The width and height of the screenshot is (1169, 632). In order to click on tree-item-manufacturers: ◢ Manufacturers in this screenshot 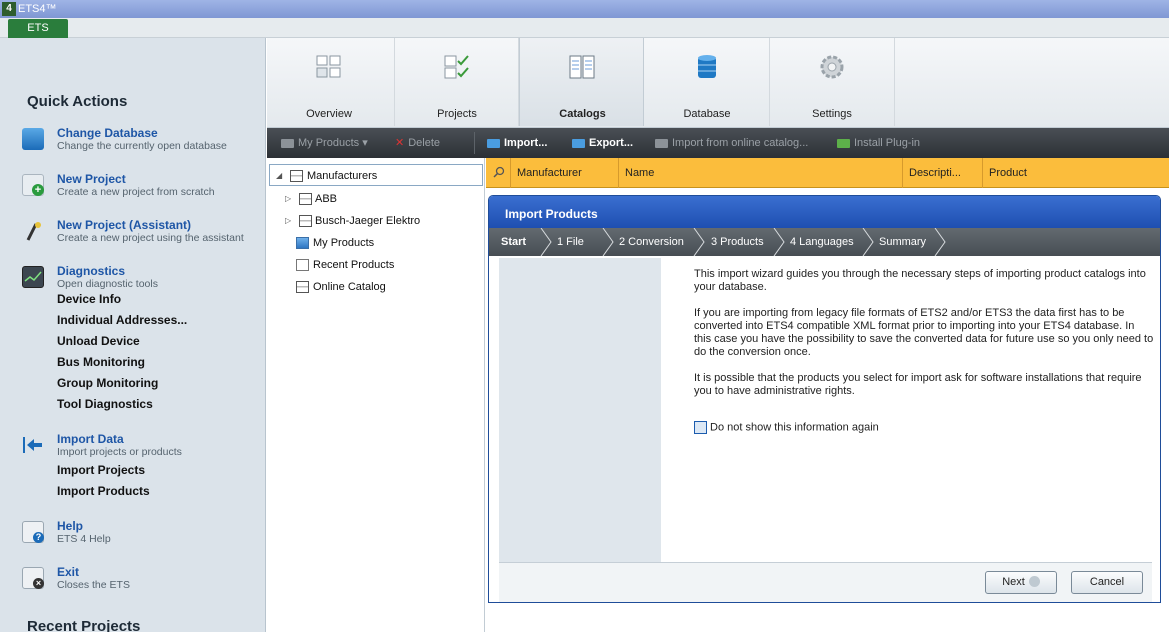, I will do `click(376, 175)`.